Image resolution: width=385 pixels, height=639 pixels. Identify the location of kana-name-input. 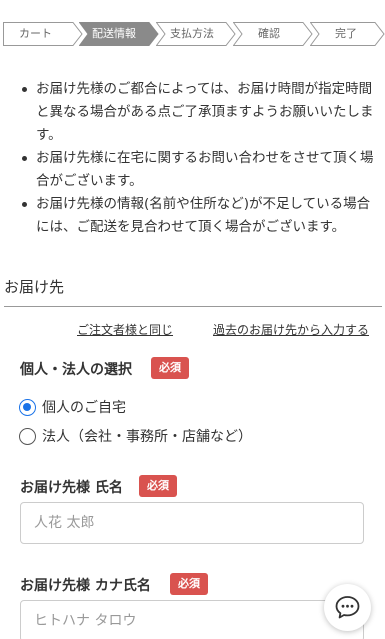
(192, 619).